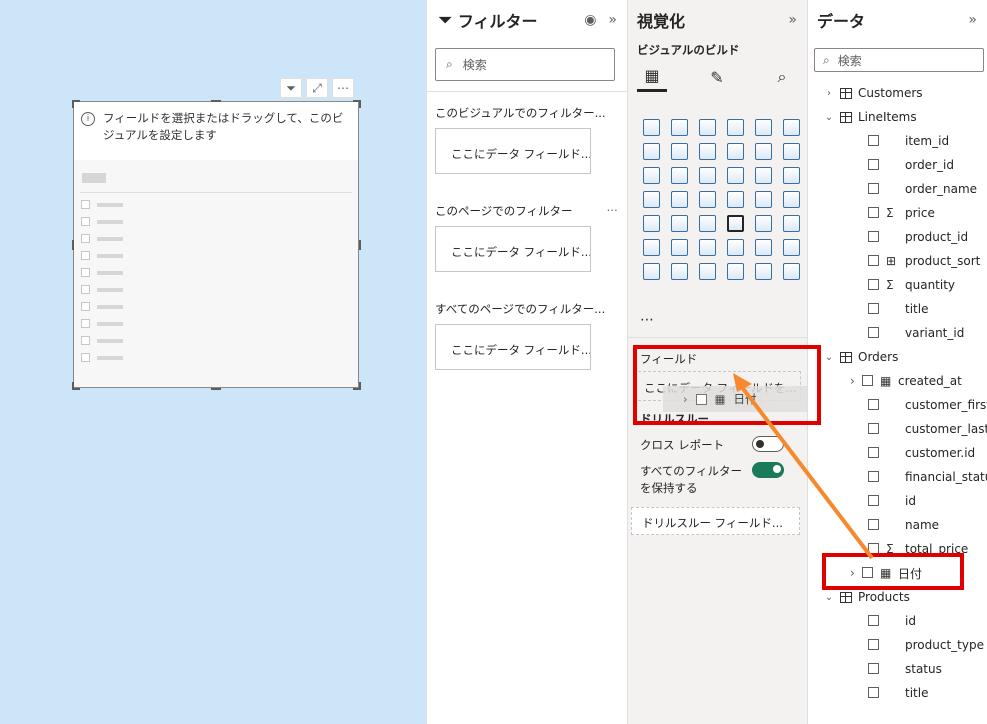 The image size is (987, 724). I want to click on filter-icon: ⏷, so click(291, 88).